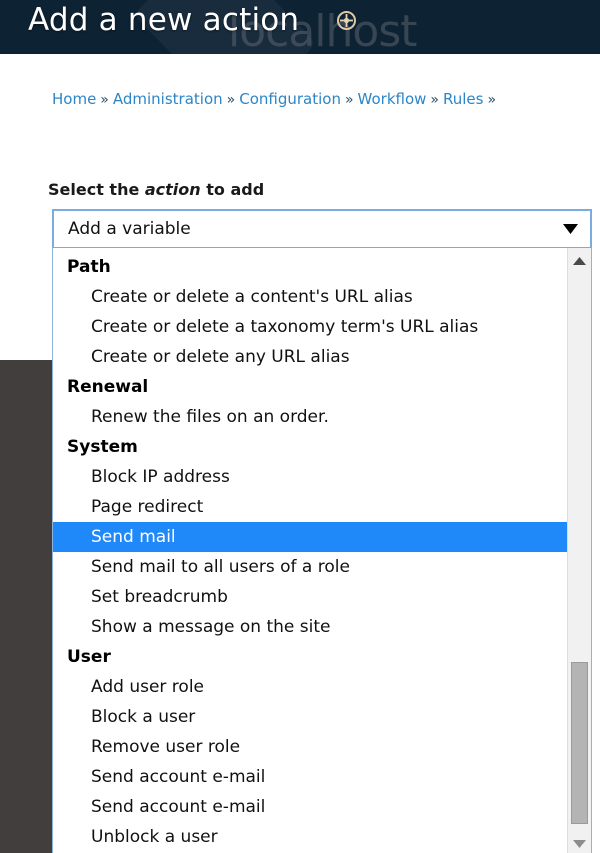 Image resolution: width=600 pixels, height=853 pixels. Describe the element at coordinates (579, 550) in the screenshot. I see `dropdown-scrollbar` at that location.